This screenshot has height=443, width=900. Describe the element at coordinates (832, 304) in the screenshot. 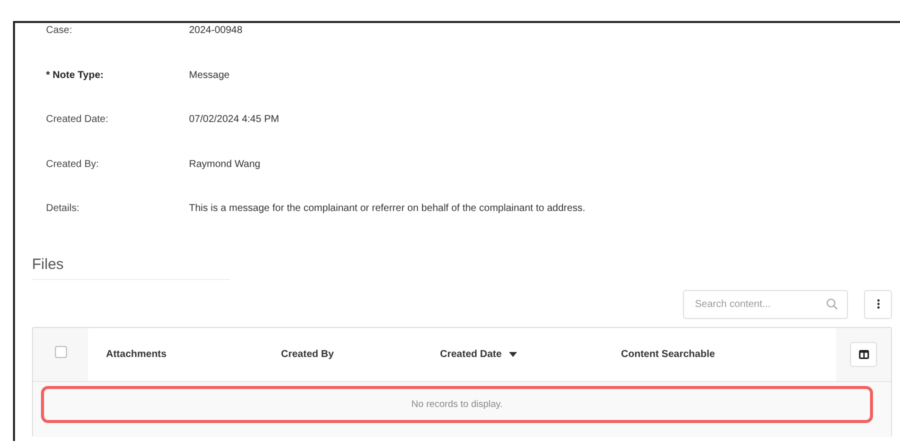

I see `search-icon` at that location.